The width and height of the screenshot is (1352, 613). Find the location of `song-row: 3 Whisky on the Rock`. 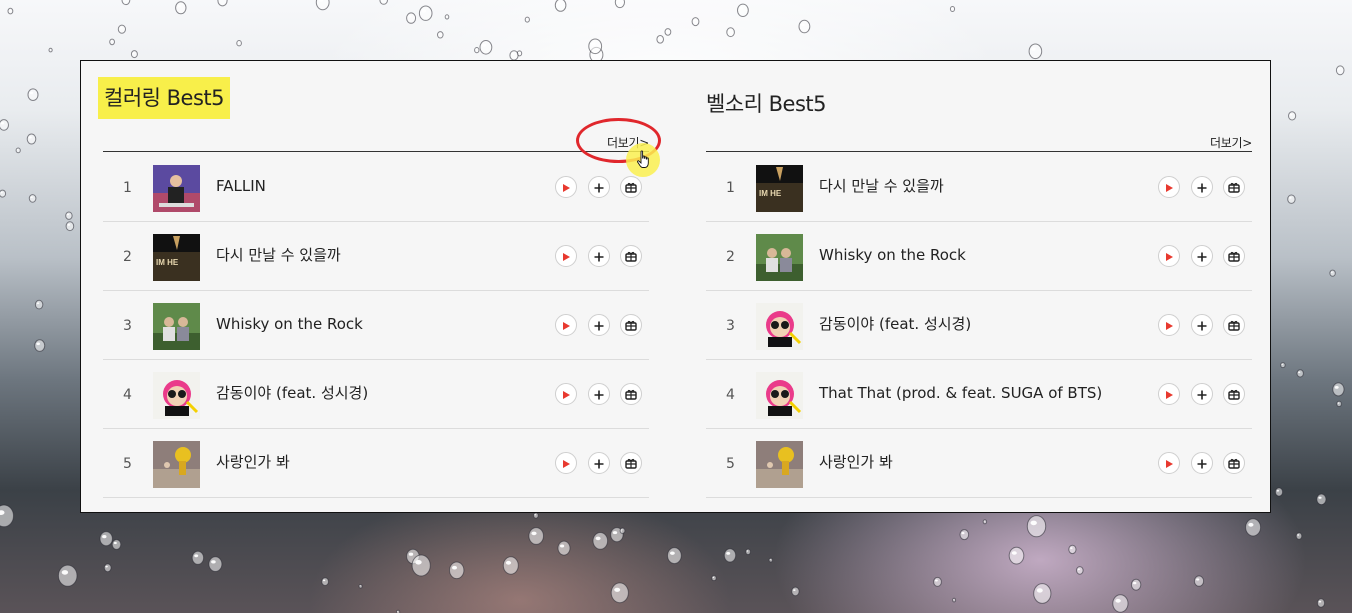

song-row: 3 Whisky on the Rock is located at coordinates (376, 325).